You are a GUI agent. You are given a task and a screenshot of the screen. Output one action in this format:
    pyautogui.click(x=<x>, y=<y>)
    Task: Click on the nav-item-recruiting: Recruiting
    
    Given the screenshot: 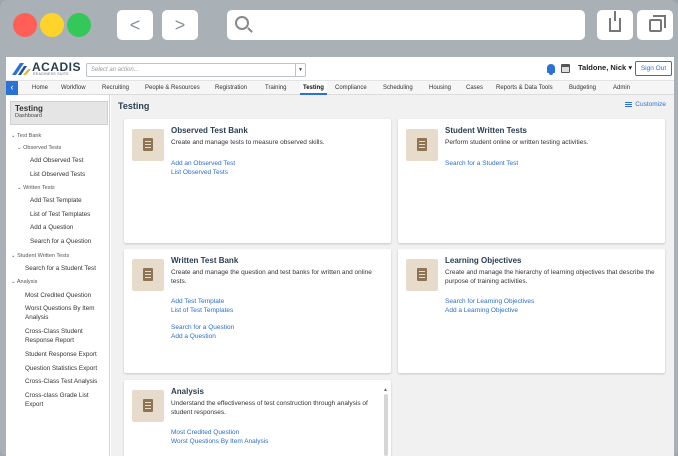 What is the action you would take?
    pyautogui.click(x=115, y=88)
    